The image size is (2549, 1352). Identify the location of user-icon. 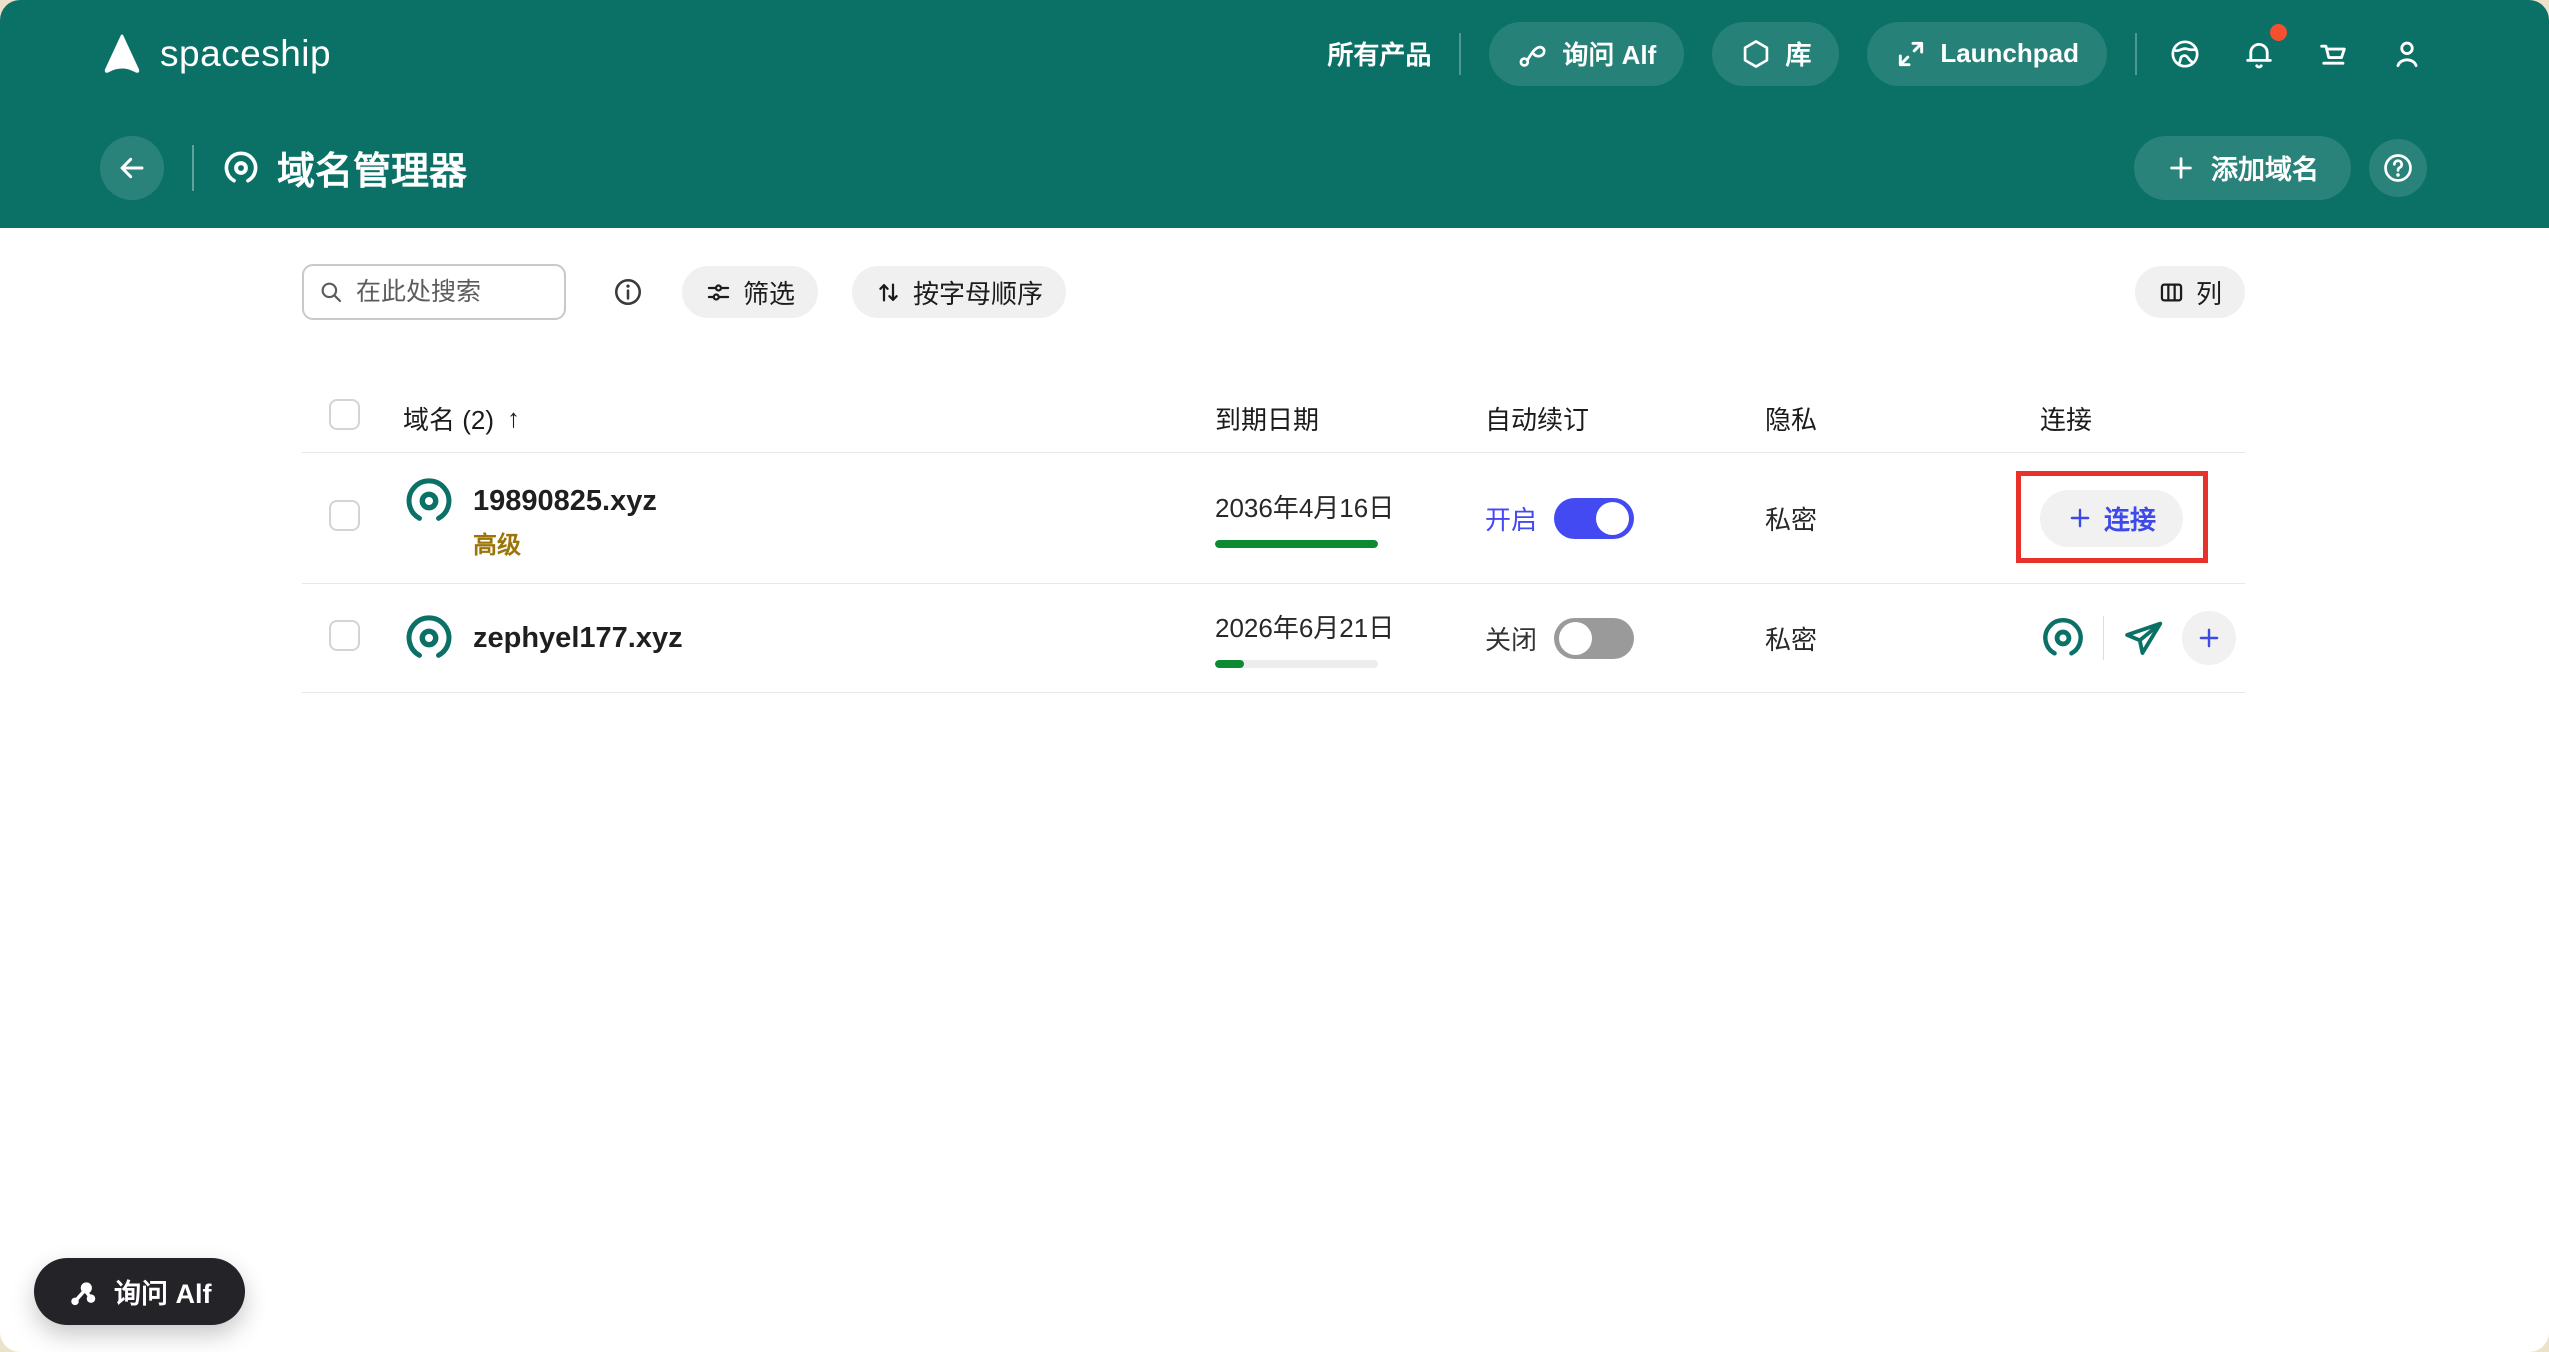
(2407, 54).